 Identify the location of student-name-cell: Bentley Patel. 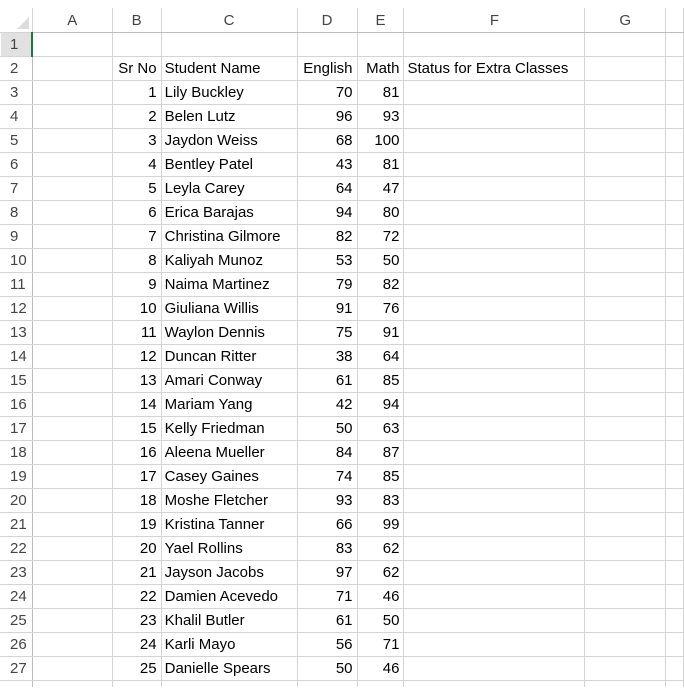
(229, 164).